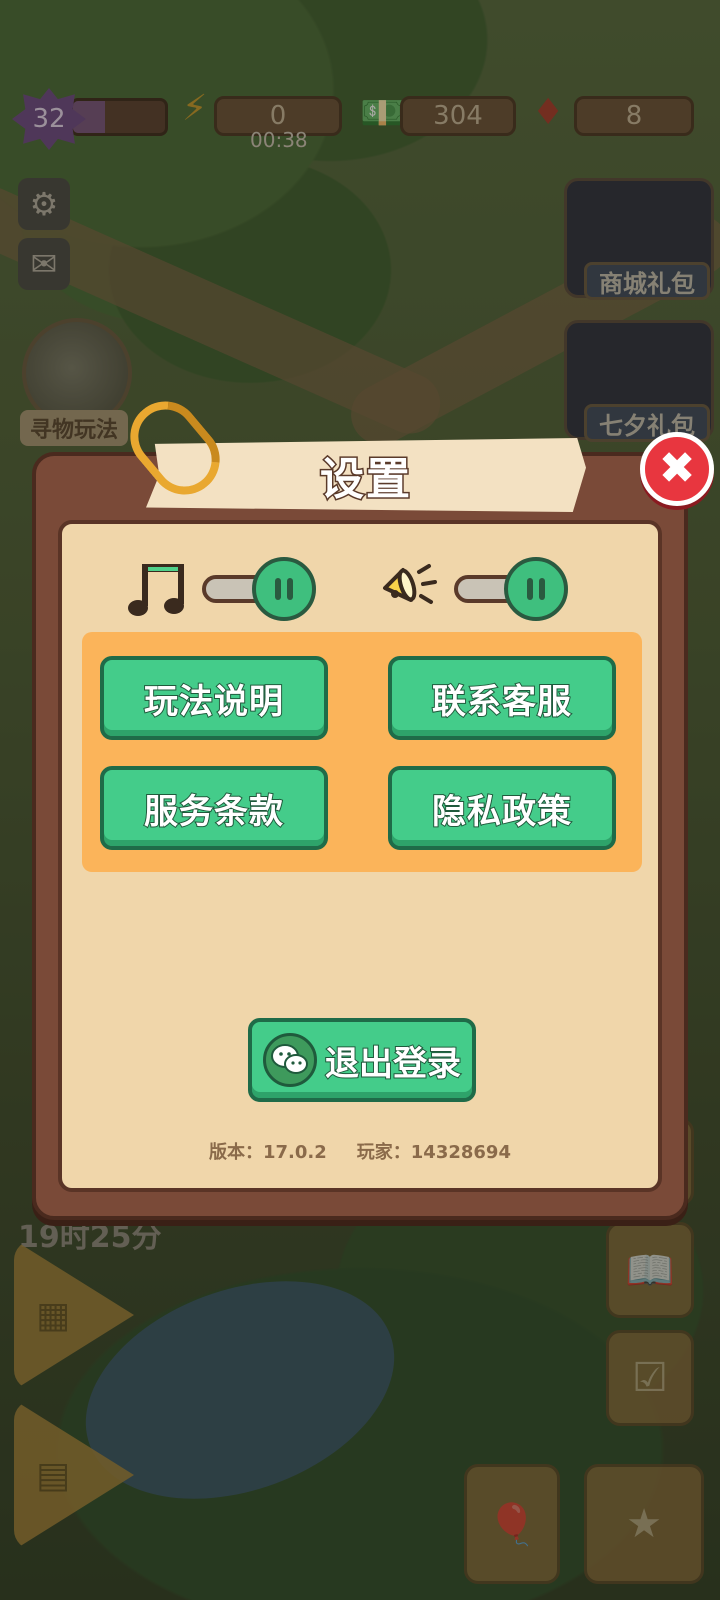 The width and height of the screenshot is (720, 1600). I want to click on logout-button: 退出登录, so click(362, 1060).